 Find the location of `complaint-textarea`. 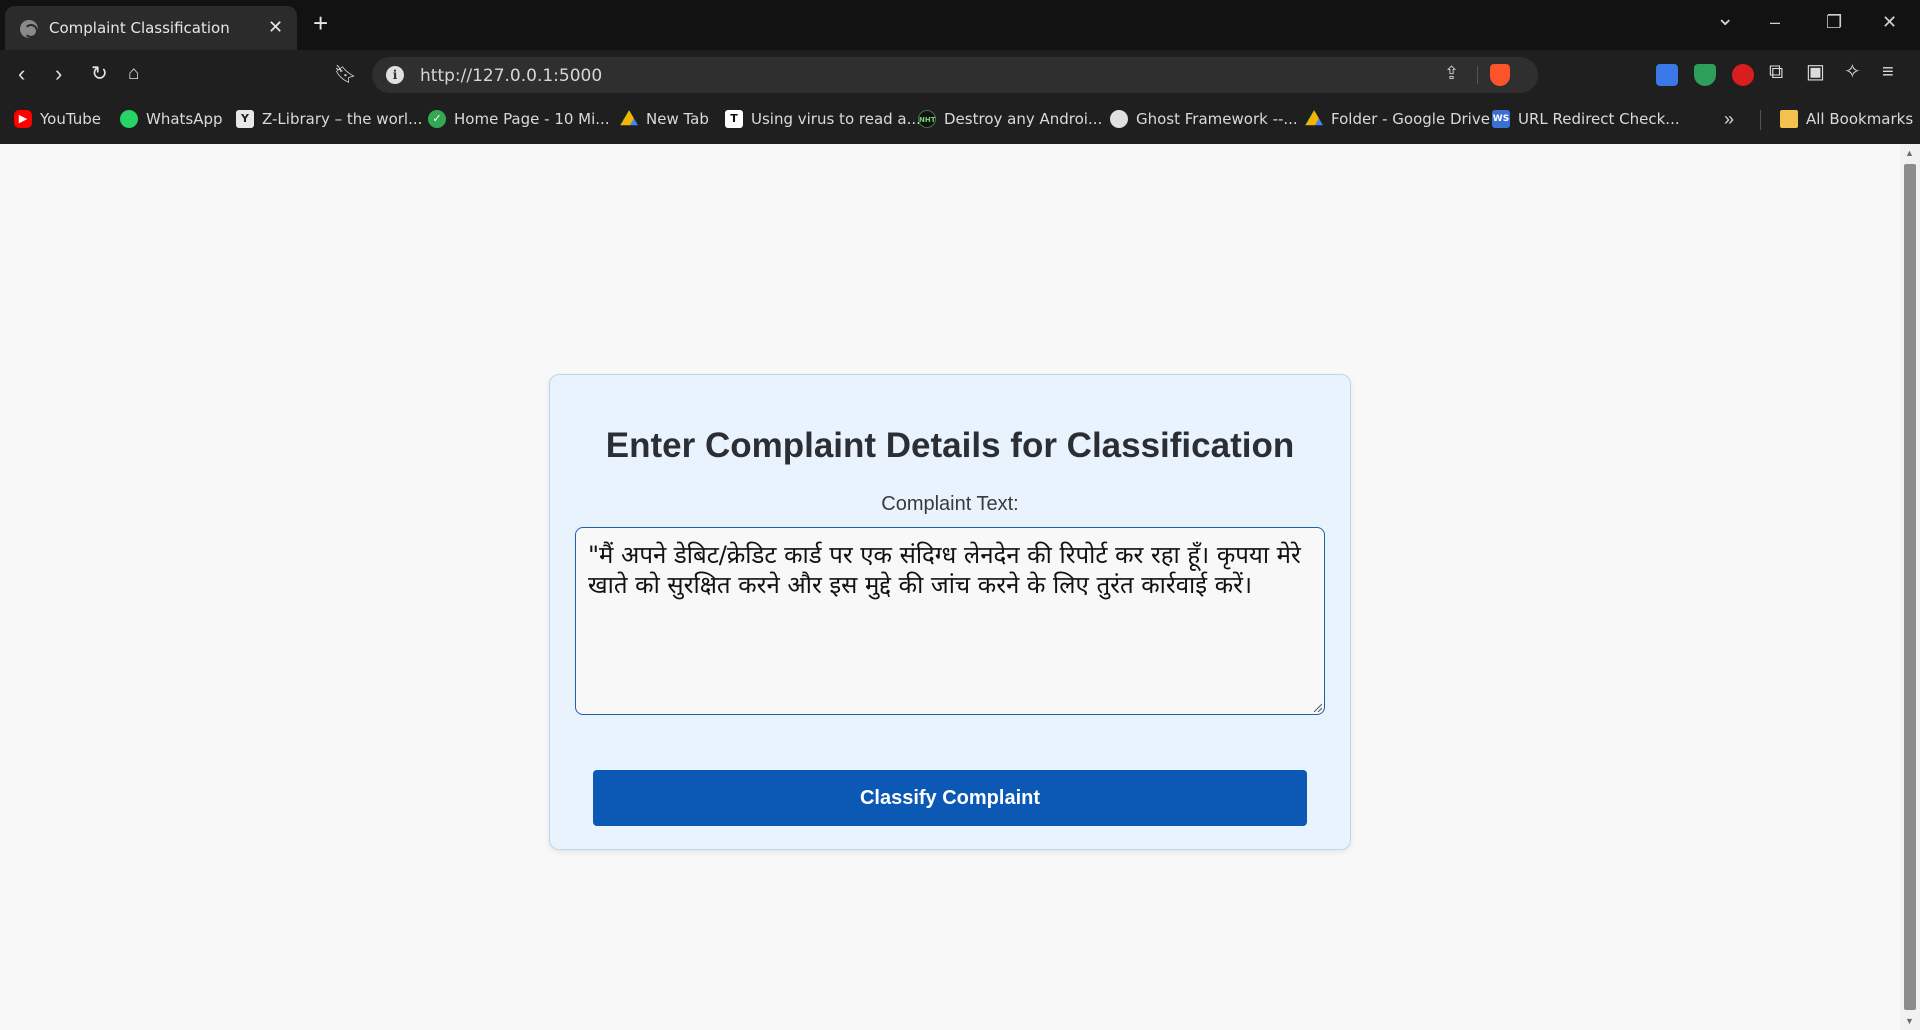

complaint-textarea is located at coordinates (950, 621).